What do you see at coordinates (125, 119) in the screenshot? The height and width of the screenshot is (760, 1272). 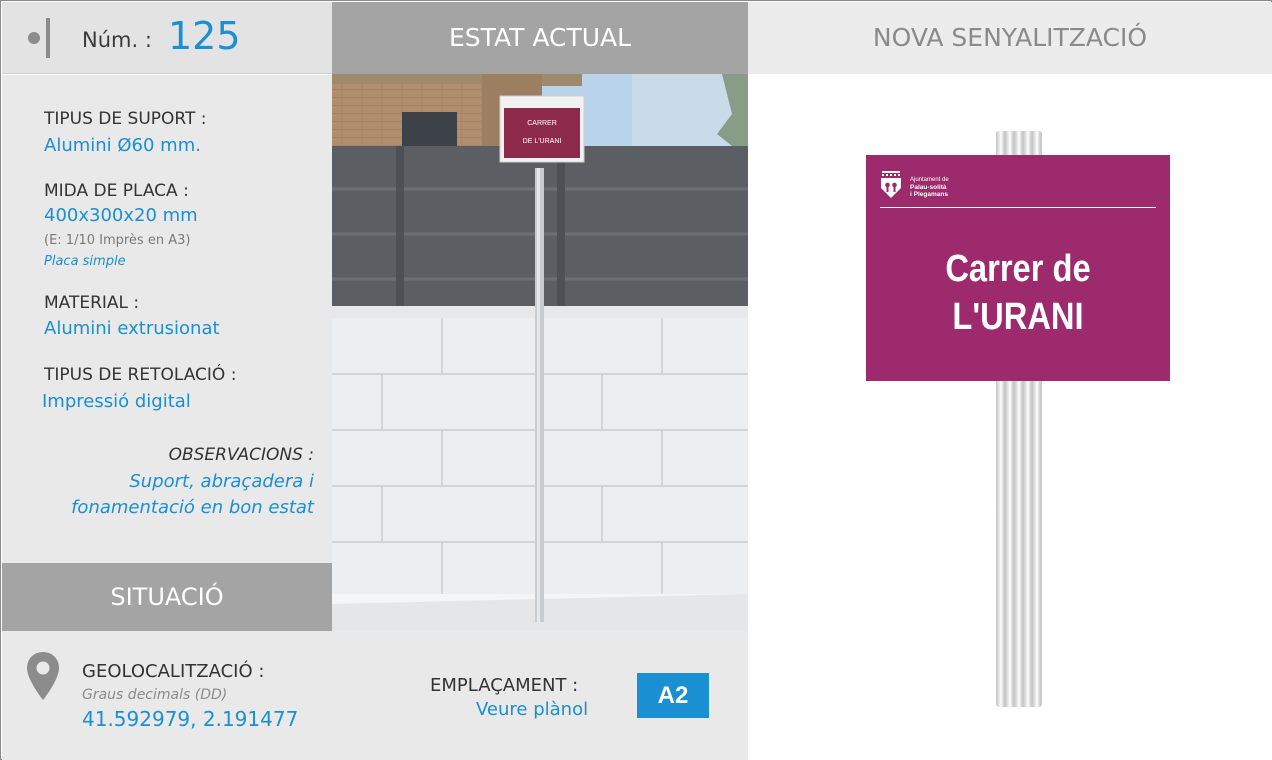 I see `support-label: TIPUS DE SUPORT :` at bounding box center [125, 119].